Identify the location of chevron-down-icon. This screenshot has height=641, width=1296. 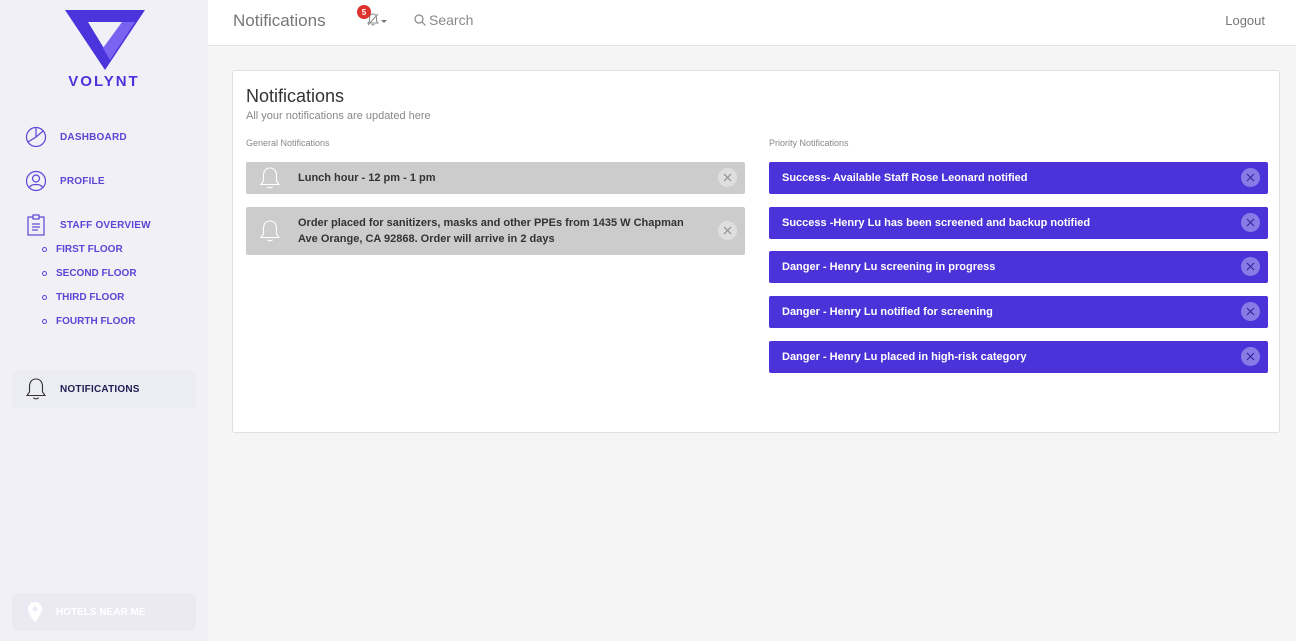
(384, 21).